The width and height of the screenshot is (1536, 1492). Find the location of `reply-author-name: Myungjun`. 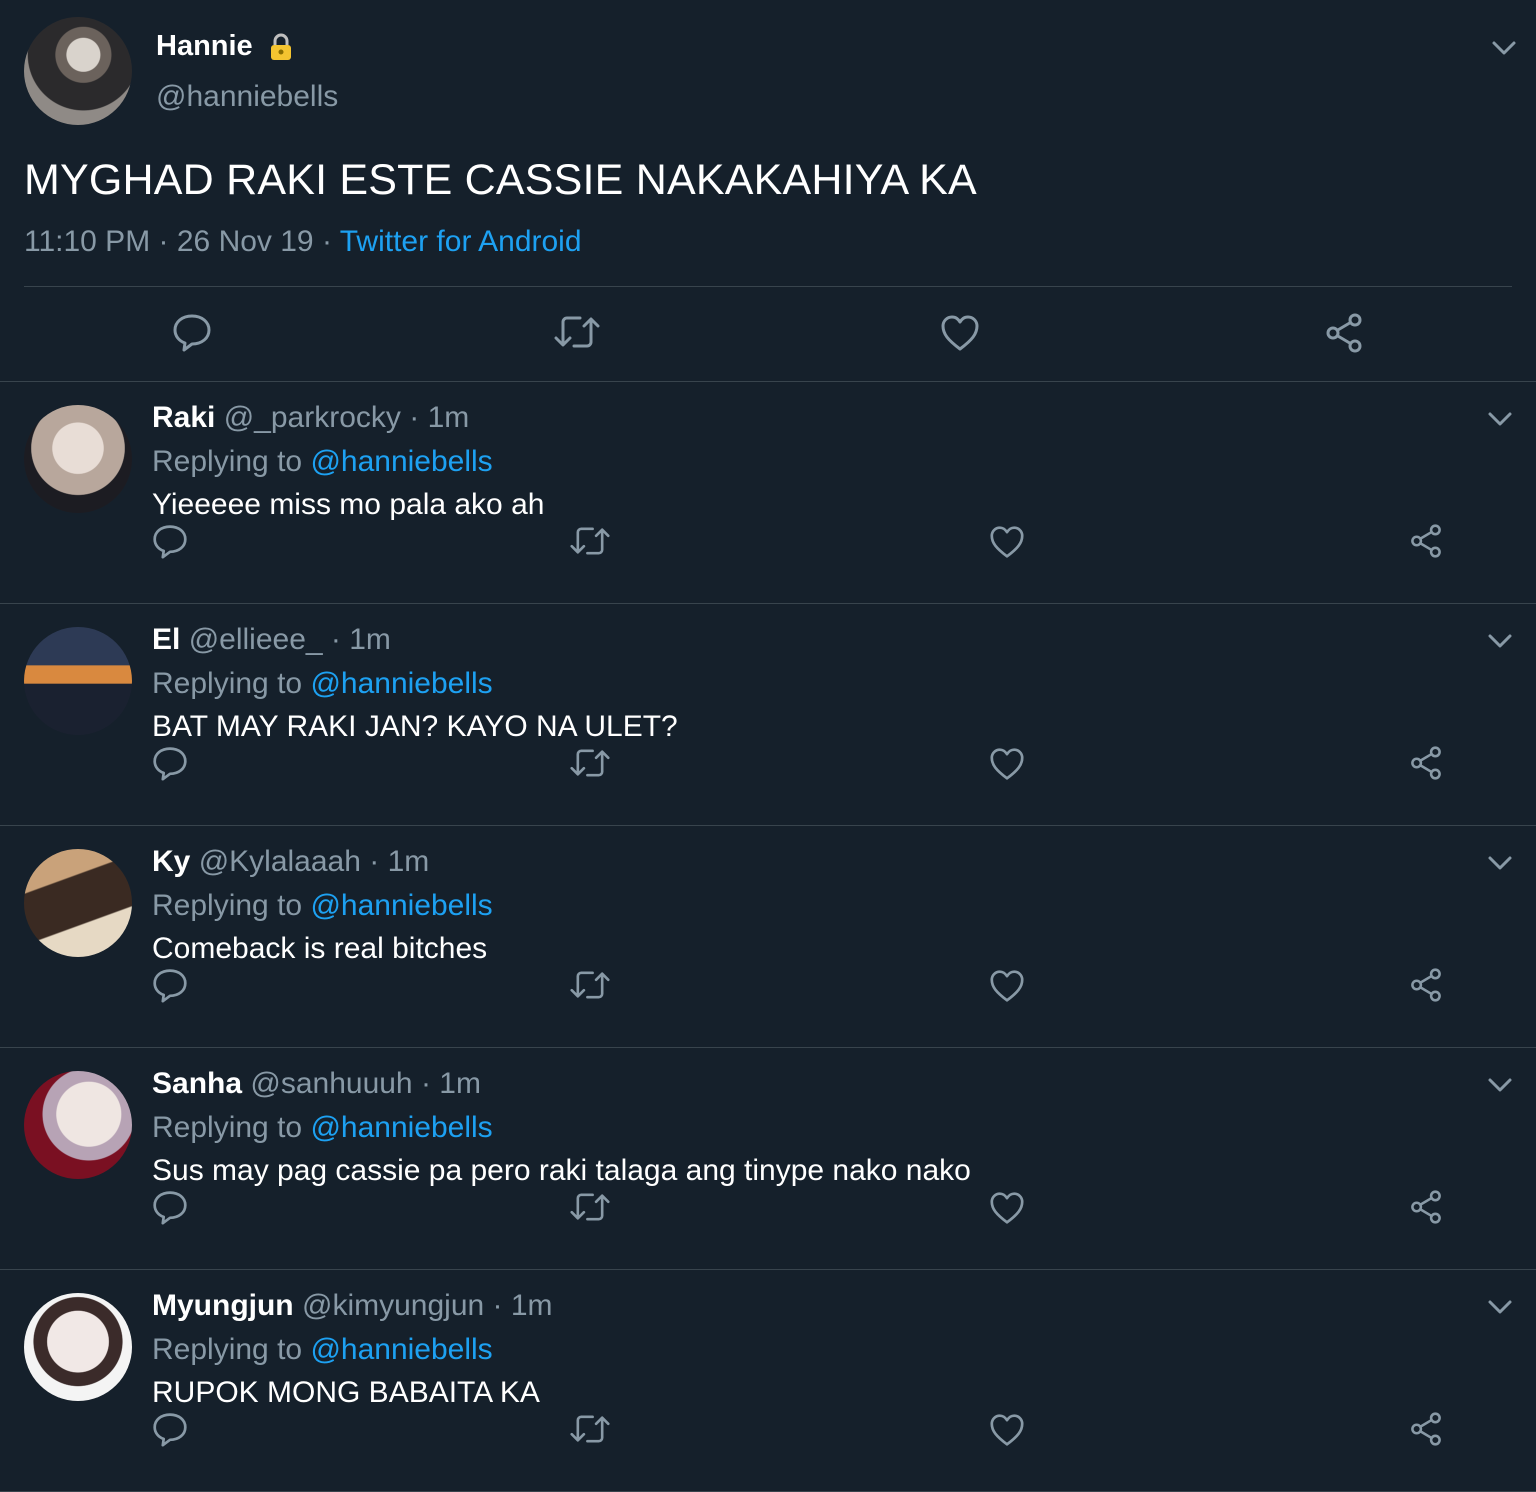

reply-author-name: Myungjun is located at coordinates (223, 1305).